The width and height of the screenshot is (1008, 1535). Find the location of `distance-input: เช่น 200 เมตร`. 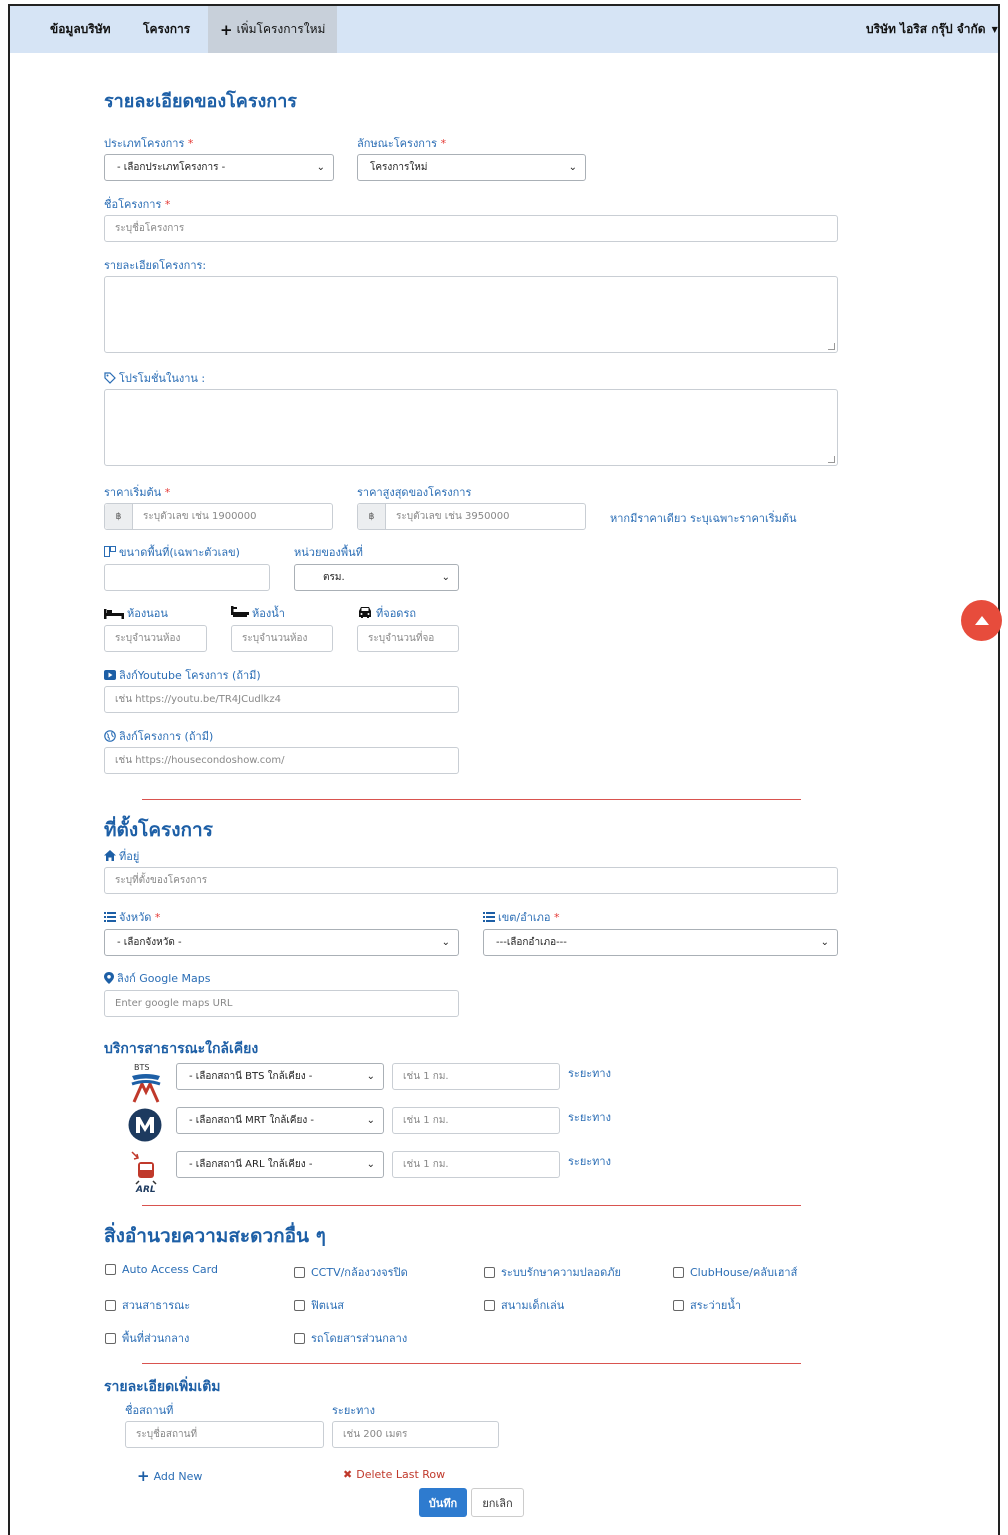

distance-input: เช่น 200 เมตร is located at coordinates (415, 1434).